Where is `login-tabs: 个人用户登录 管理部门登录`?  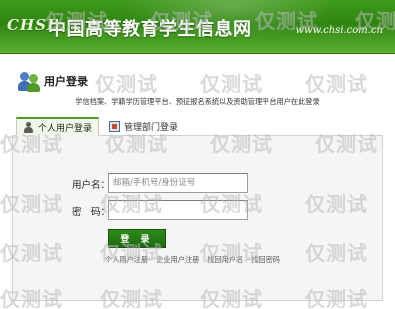 login-tabs: 个人用户登录 管理部门登录 is located at coordinates (100, 126).